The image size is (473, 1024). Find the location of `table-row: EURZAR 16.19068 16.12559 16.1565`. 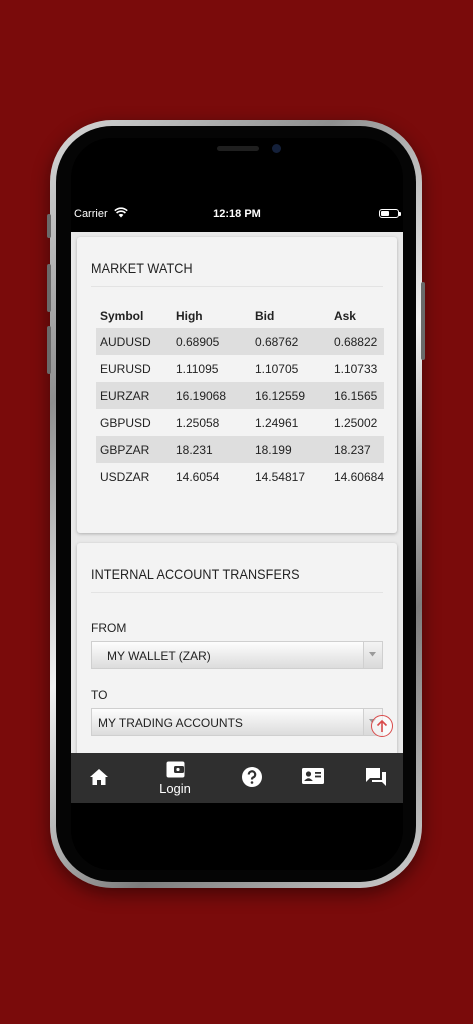

table-row: EURZAR 16.19068 16.12559 16.1565 is located at coordinates (240, 395).